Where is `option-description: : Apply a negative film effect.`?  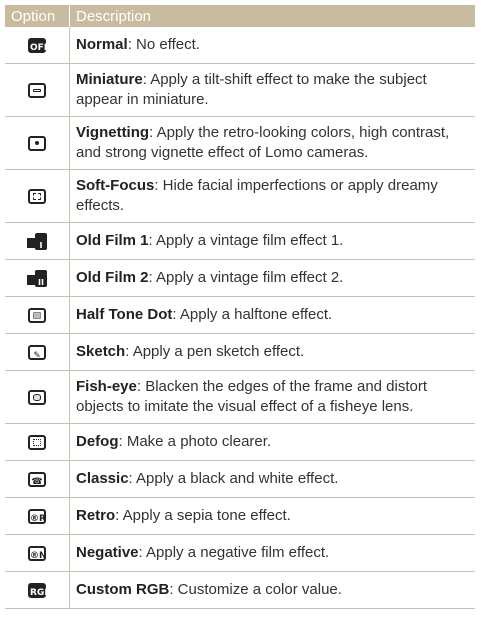
option-description: : Apply a negative film effect. is located at coordinates (234, 552).